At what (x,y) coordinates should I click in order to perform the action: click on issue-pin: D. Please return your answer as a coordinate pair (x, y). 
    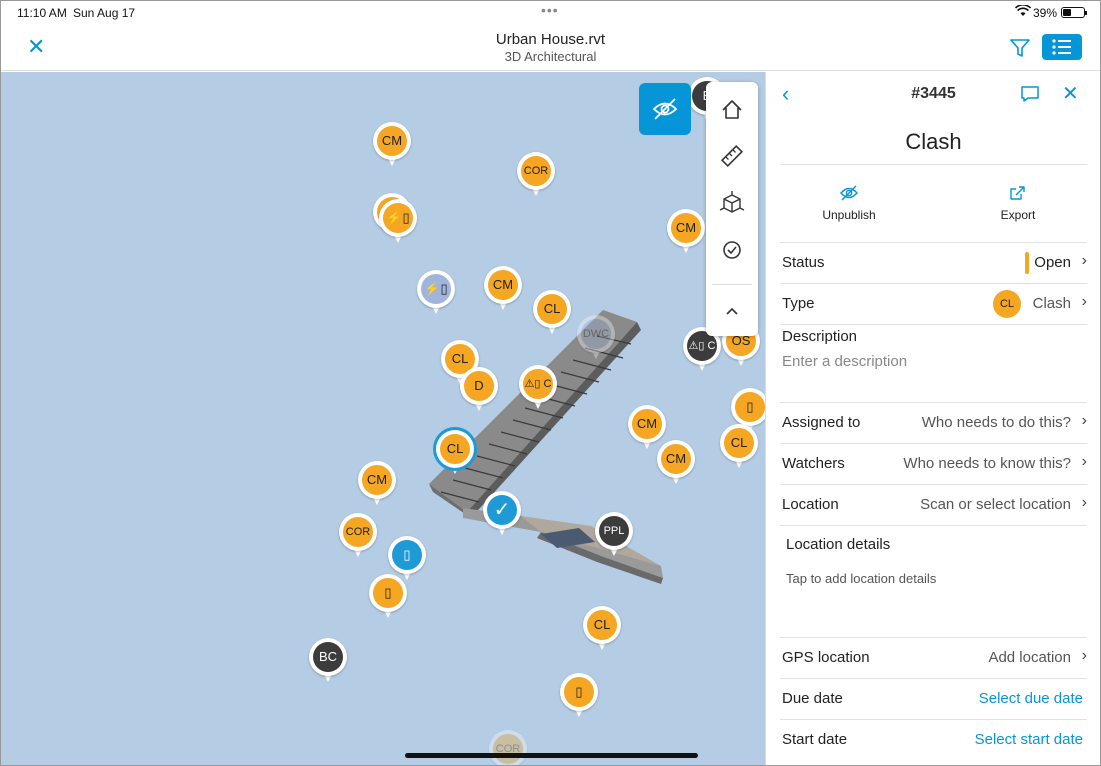
    Looking at the image, I should click on (479, 390).